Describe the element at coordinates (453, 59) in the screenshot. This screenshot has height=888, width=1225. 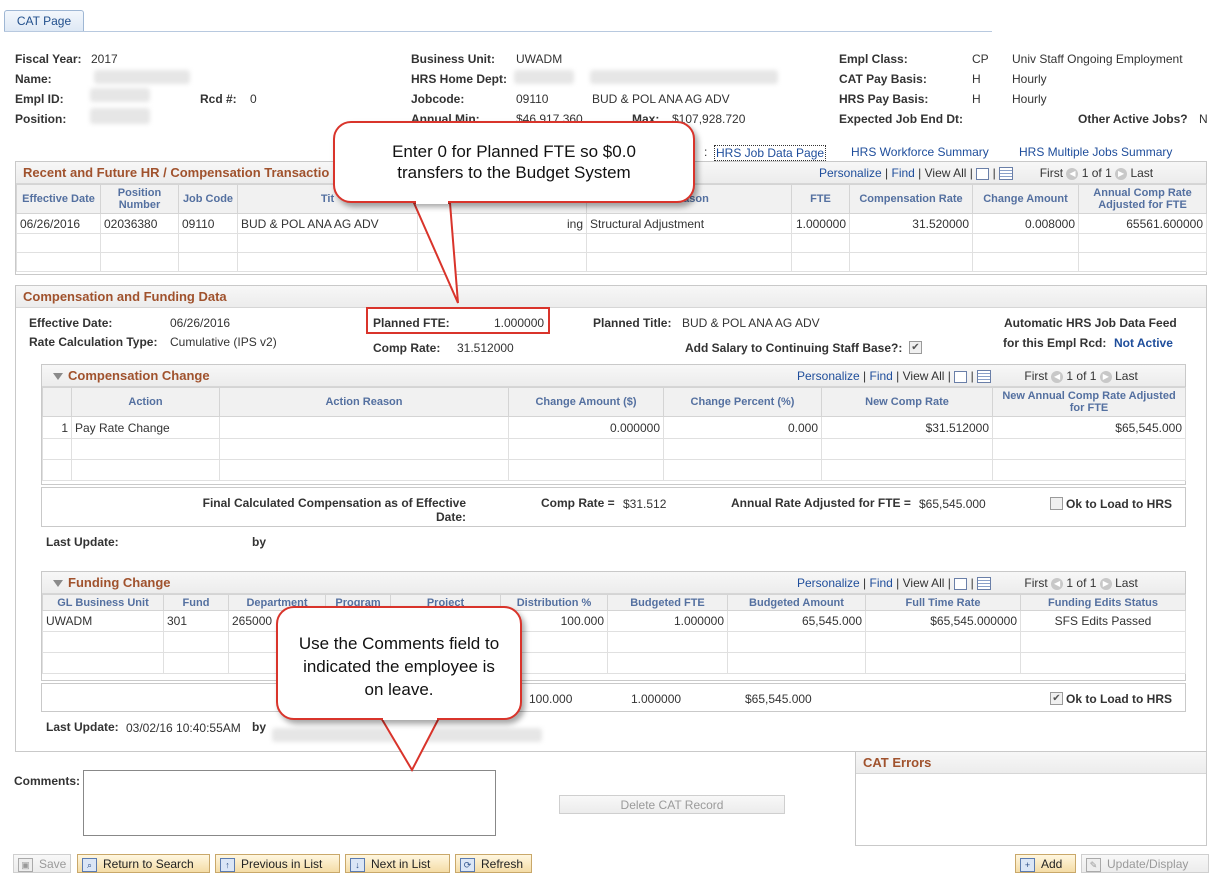
I see `business-unit-label: Business Unit:` at that location.